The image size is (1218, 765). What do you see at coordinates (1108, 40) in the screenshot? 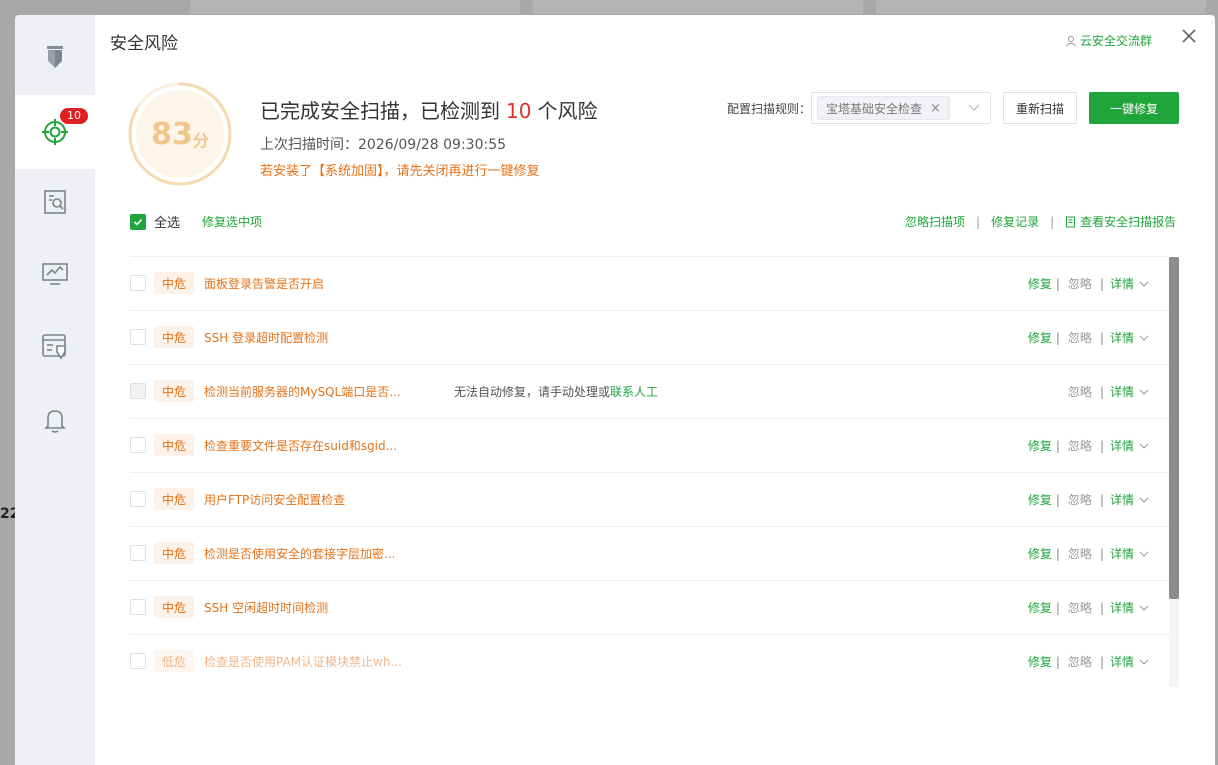
I see `community-group-link: 云安全交流群` at bounding box center [1108, 40].